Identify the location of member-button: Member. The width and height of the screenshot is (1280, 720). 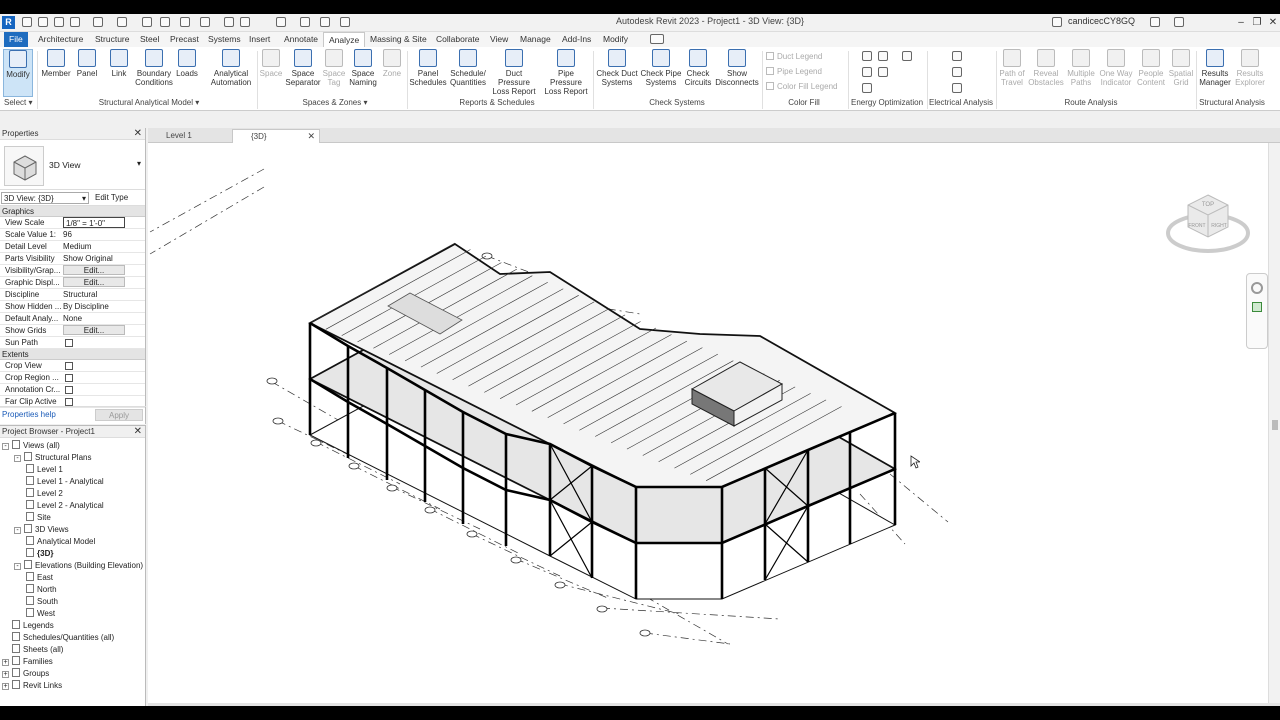
(56, 73).